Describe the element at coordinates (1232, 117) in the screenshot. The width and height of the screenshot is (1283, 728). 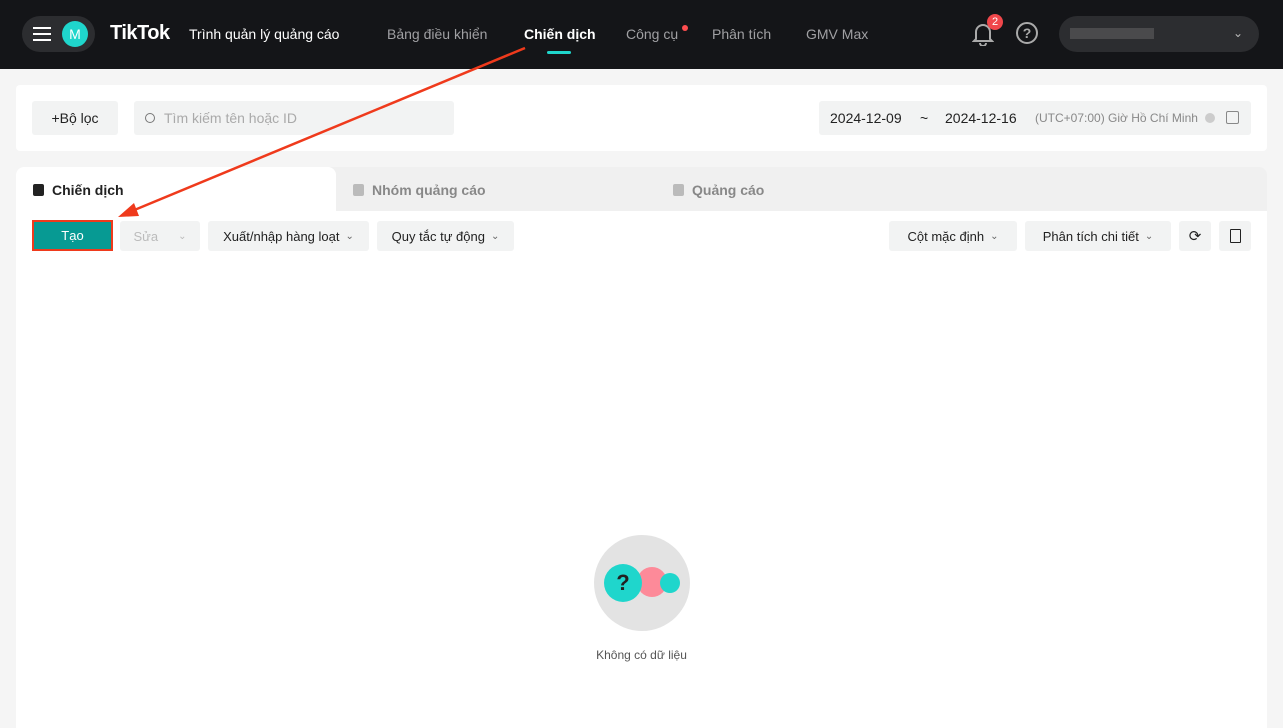
I see `calendar-icon` at that location.